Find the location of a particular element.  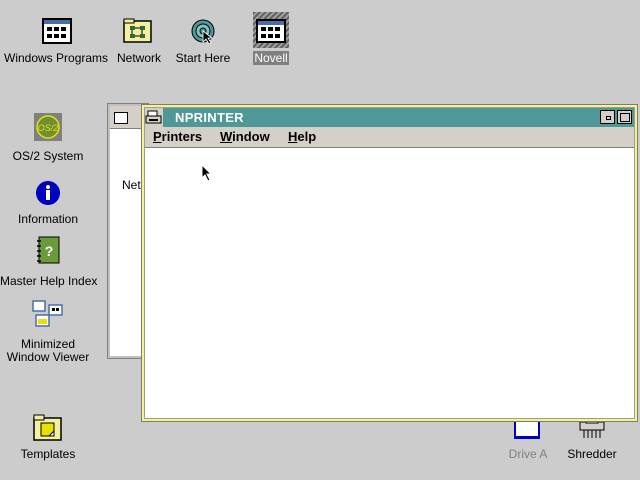

start-here-target-icon is located at coordinates (203, 32).